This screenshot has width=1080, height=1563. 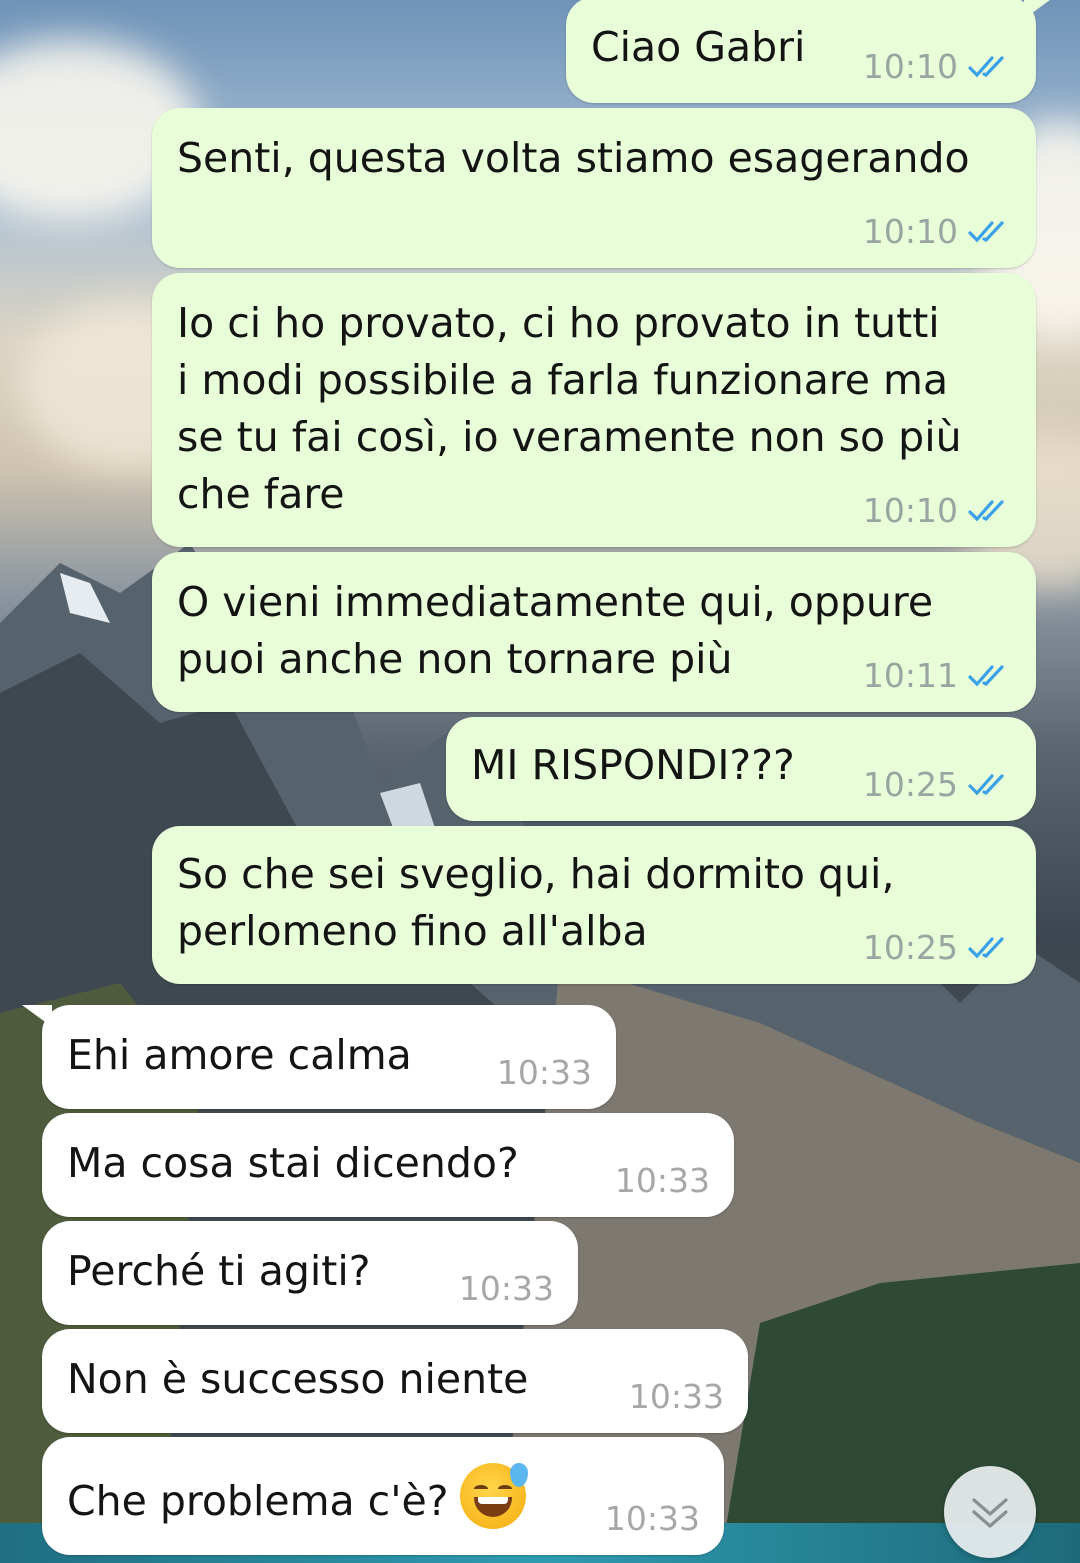 I want to click on grinning-face-with-sweat-icon, so click(x=494, y=1496).